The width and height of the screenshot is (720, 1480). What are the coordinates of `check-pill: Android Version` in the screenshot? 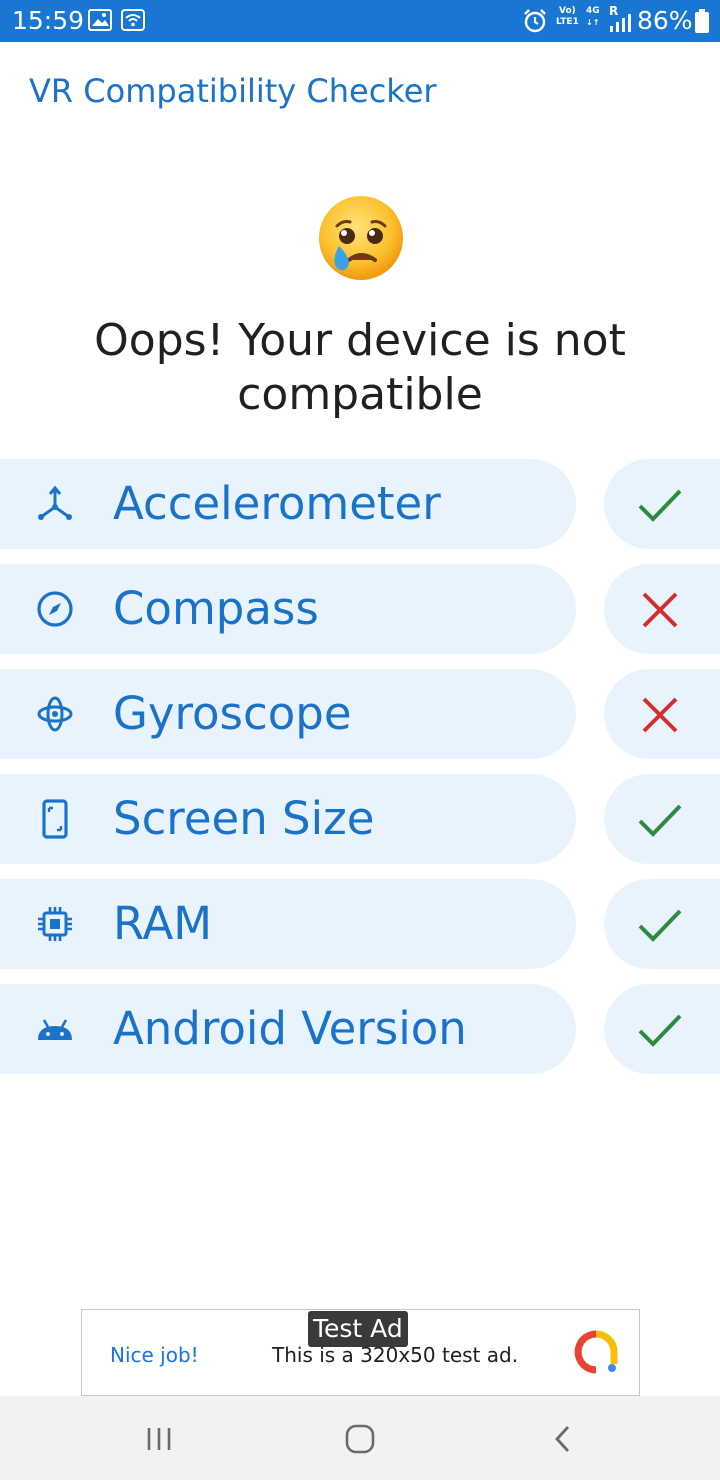 It's located at (288, 1029).